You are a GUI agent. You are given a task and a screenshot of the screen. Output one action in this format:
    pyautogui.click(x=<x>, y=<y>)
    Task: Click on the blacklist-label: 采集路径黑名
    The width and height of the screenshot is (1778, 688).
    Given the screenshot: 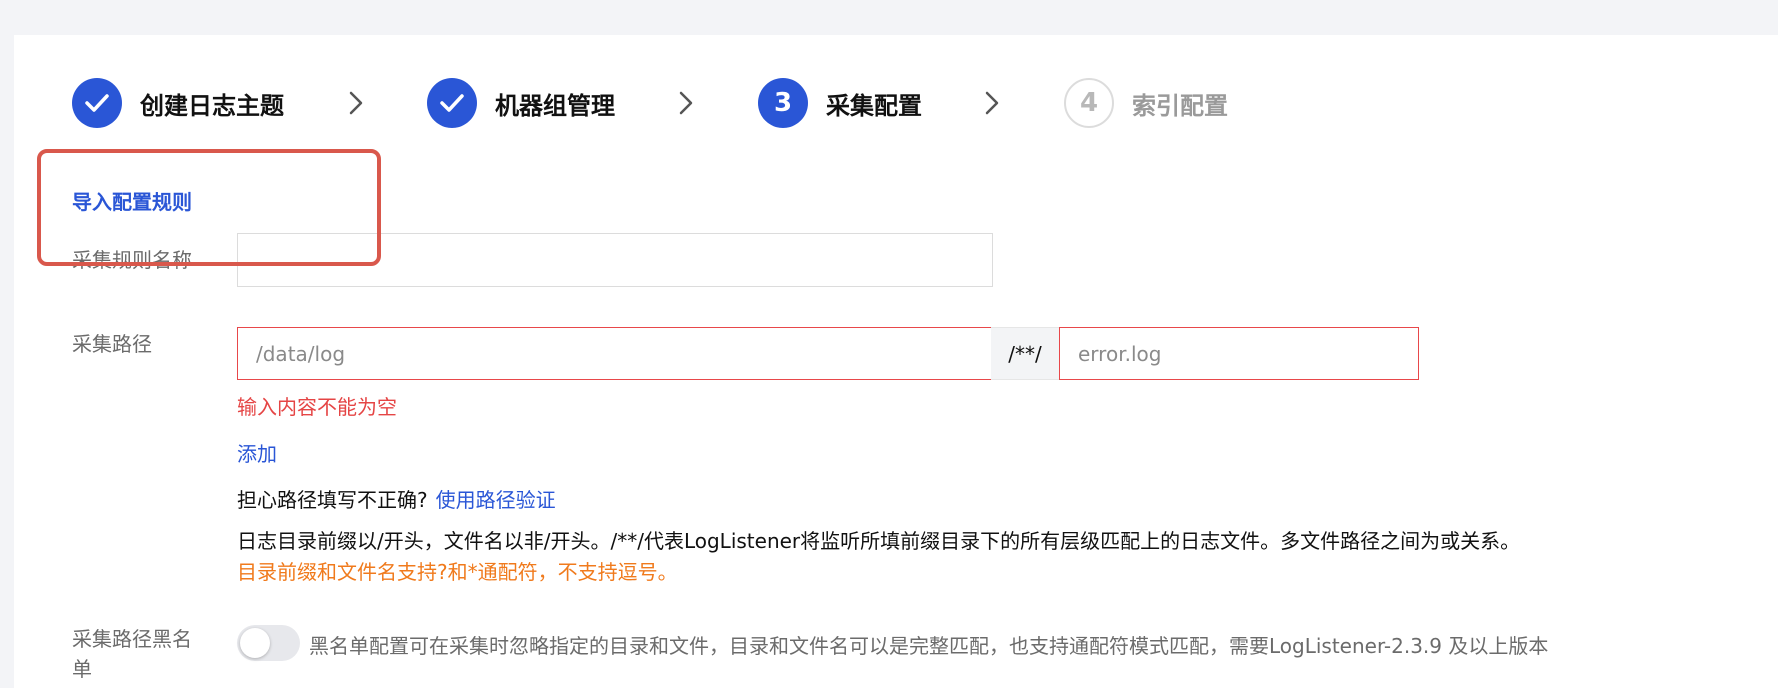 What is the action you would take?
    pyautogui.click(x=132, y=639)
    